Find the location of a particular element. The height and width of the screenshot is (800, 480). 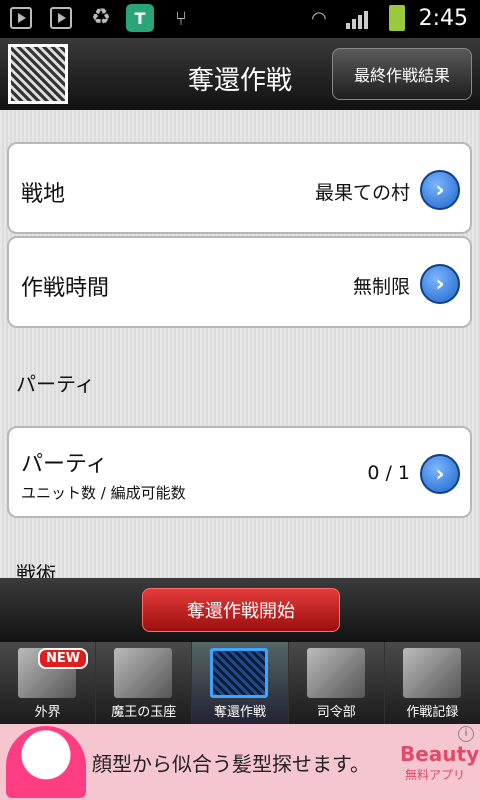

tab-label: 司令部 is located at coordinates (336, 712).